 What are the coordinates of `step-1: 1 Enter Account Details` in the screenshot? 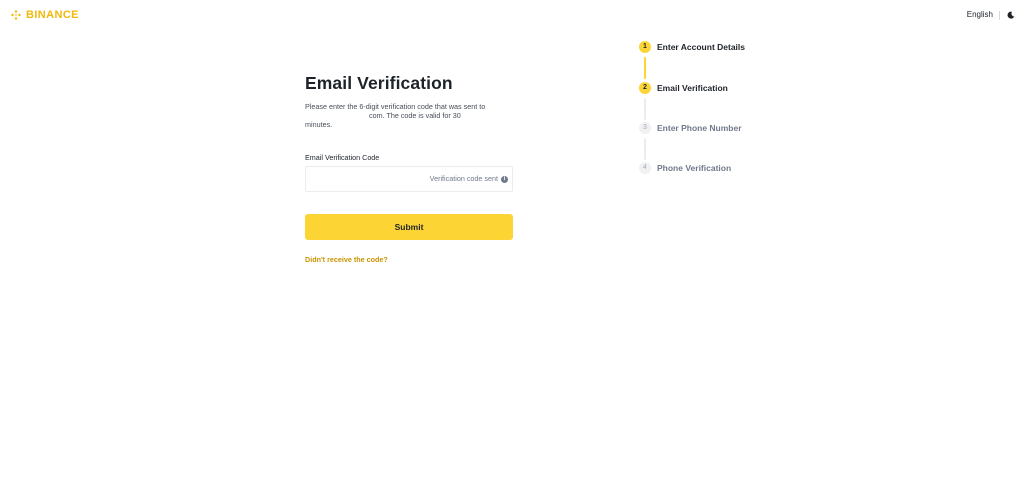 It's located at (692, 47).